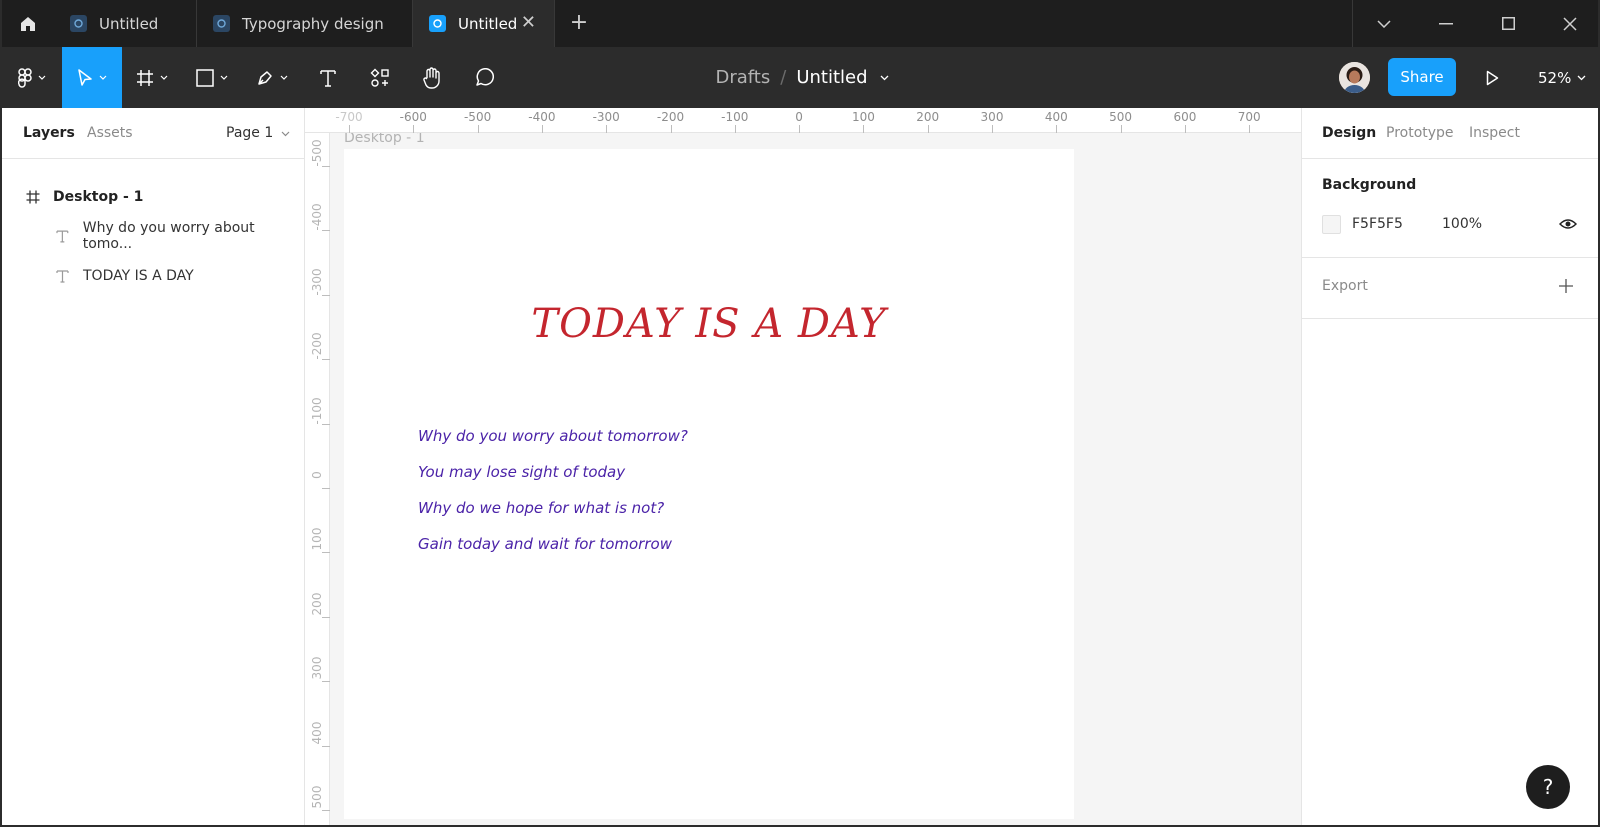 The width and height of the screenshot is (1600, 827). I want to click on tab-layers: Layers, so click(49, 133).